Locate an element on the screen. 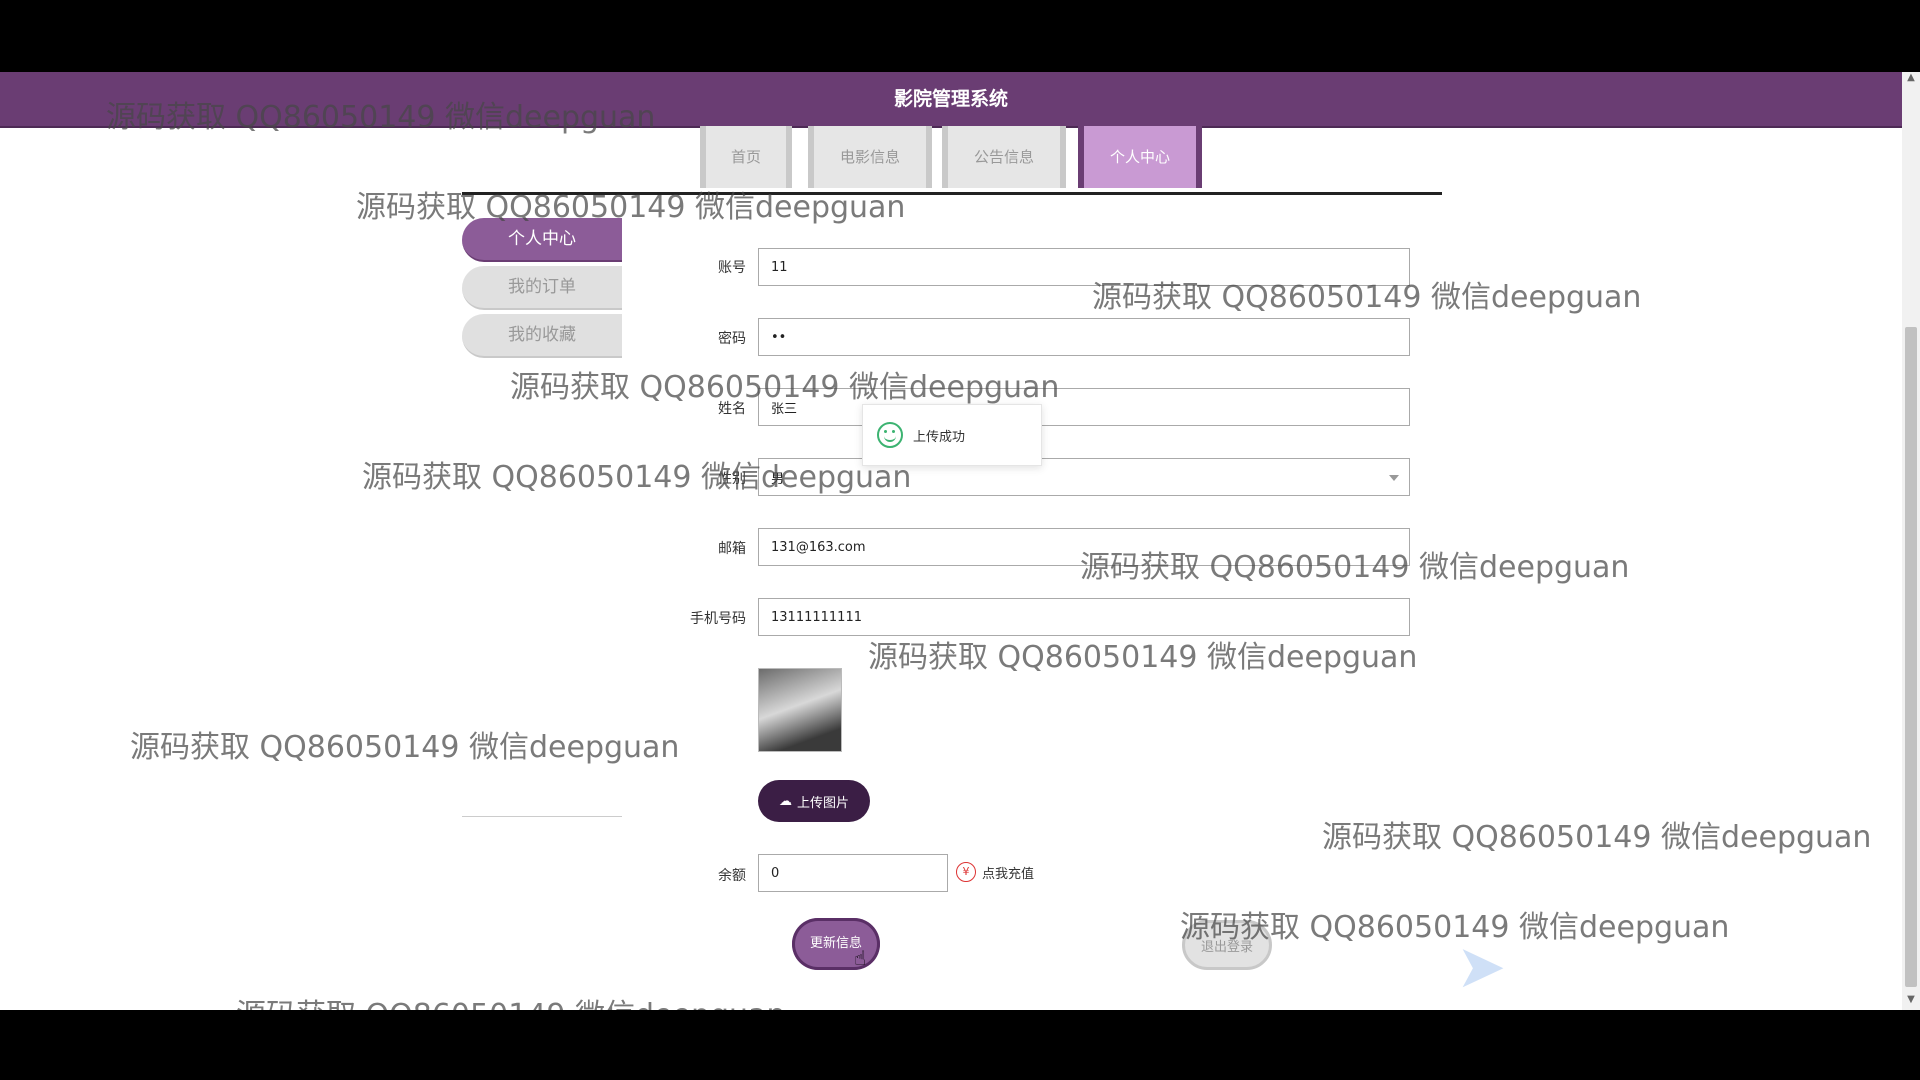 The image size is (1920, 1080). tab-notices: 公告信息 is located at coordinates (1004, 157).